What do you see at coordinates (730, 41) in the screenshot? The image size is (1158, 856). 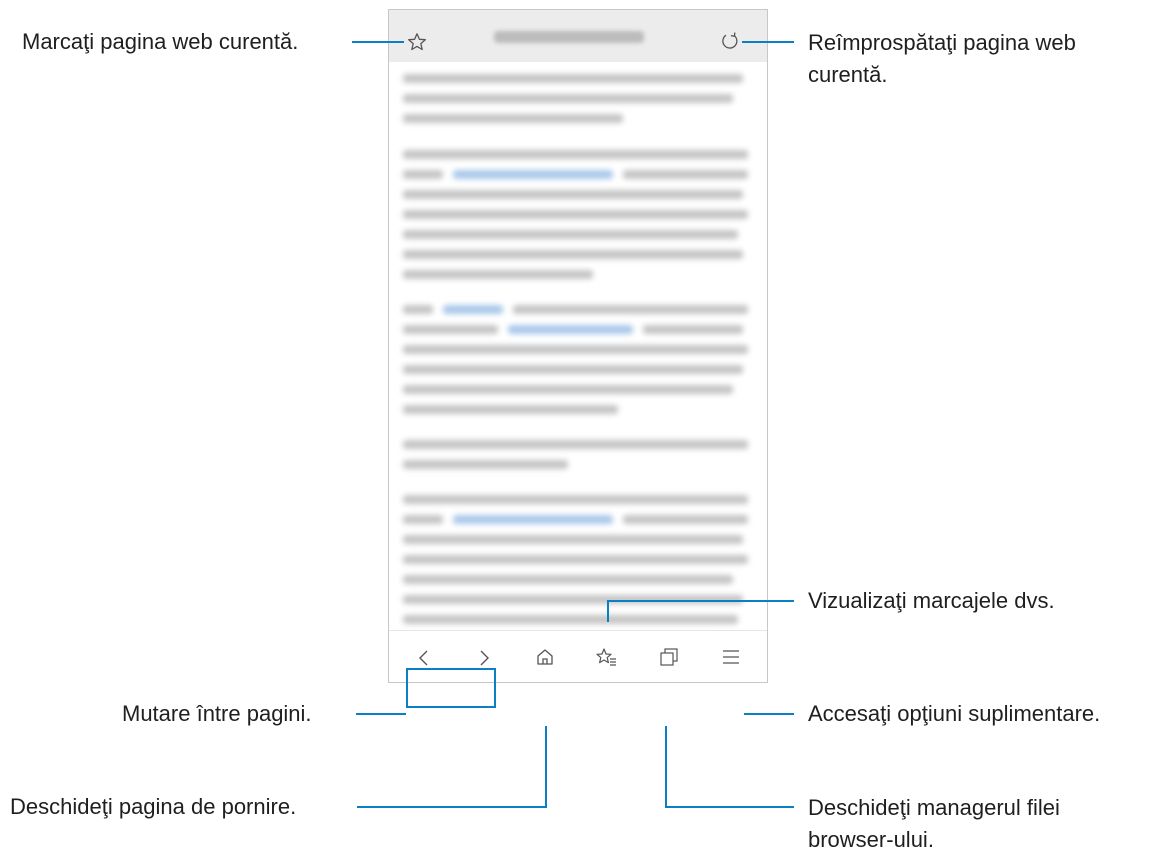 I see `refresh-icon` at bounding box center [730, 41].